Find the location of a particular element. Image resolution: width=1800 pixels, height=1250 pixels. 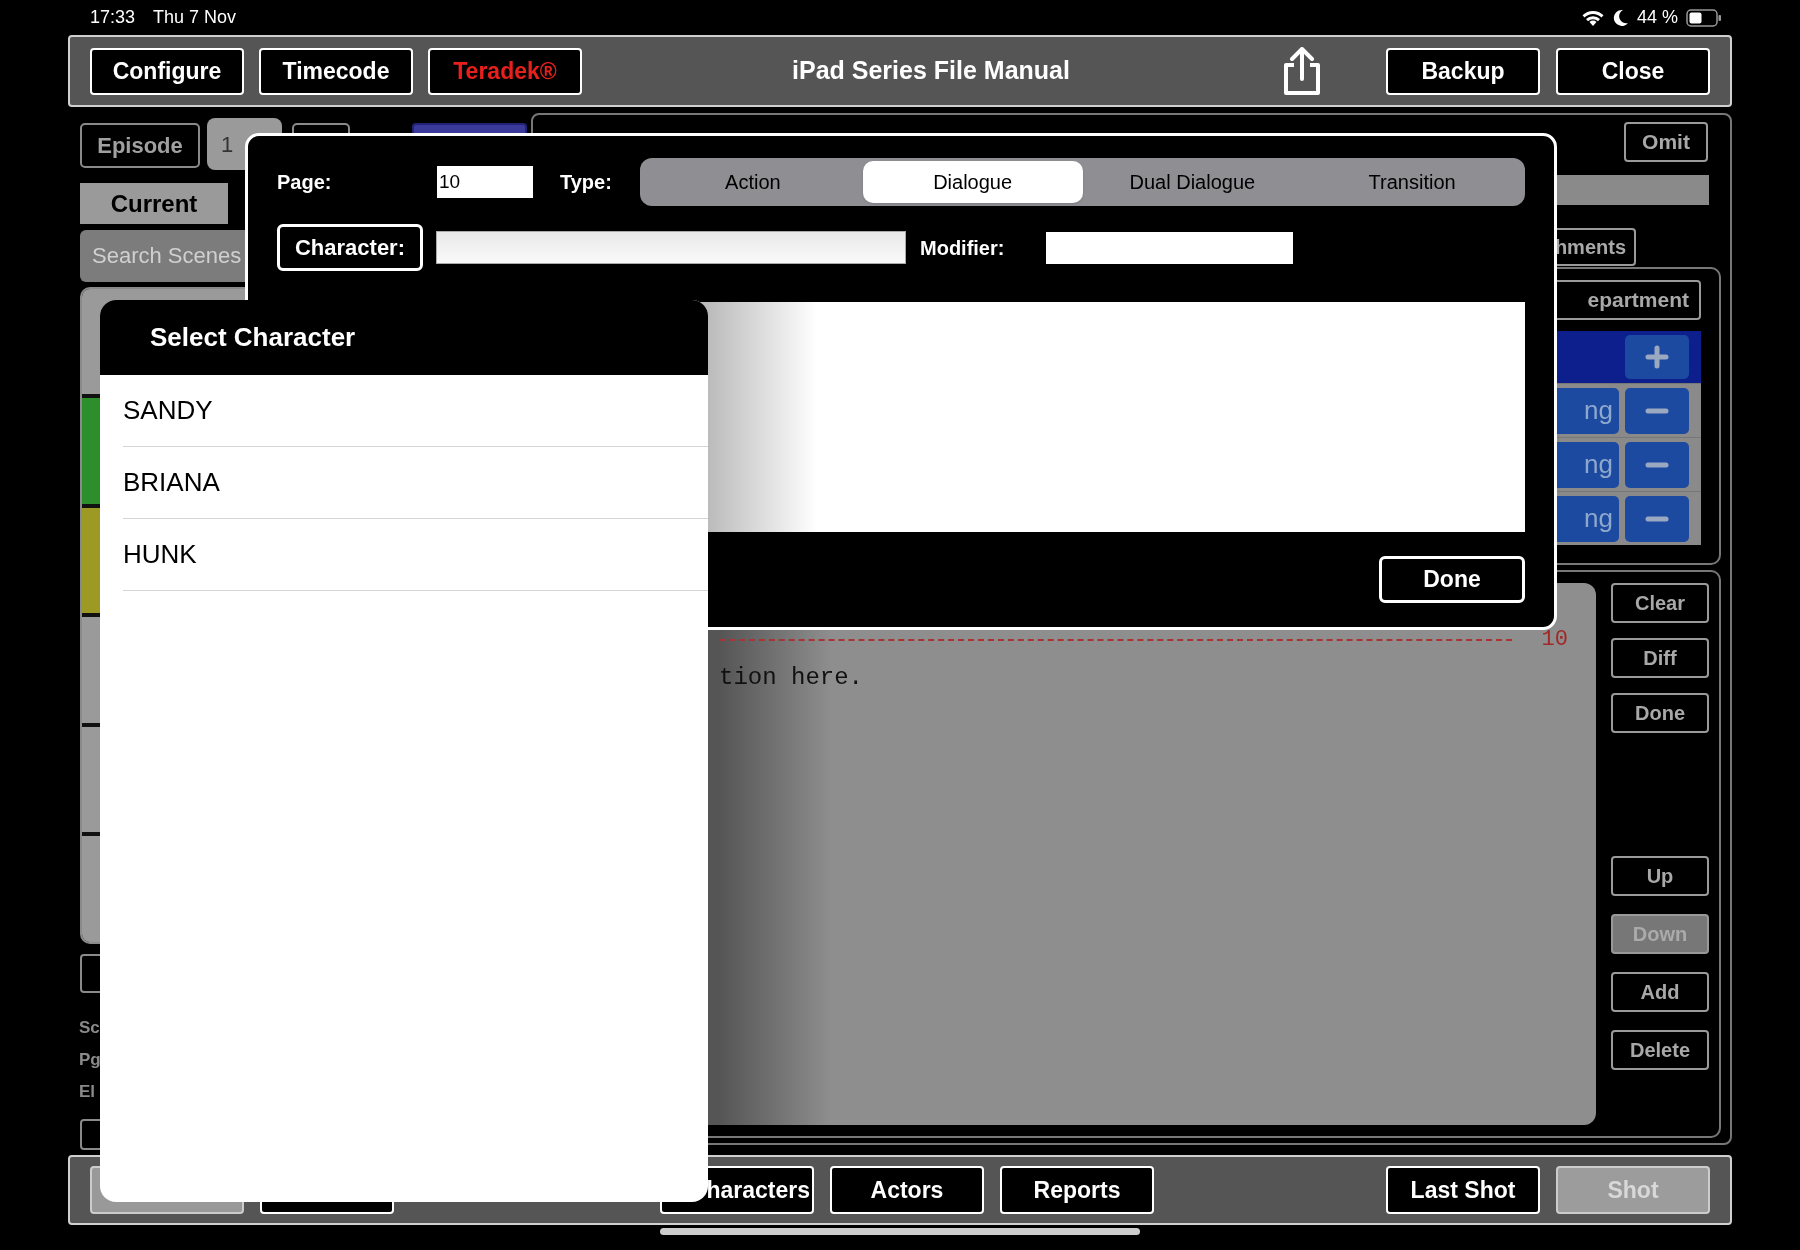

status-date: Thu 7 Nov is located at coordinates (195, 17).